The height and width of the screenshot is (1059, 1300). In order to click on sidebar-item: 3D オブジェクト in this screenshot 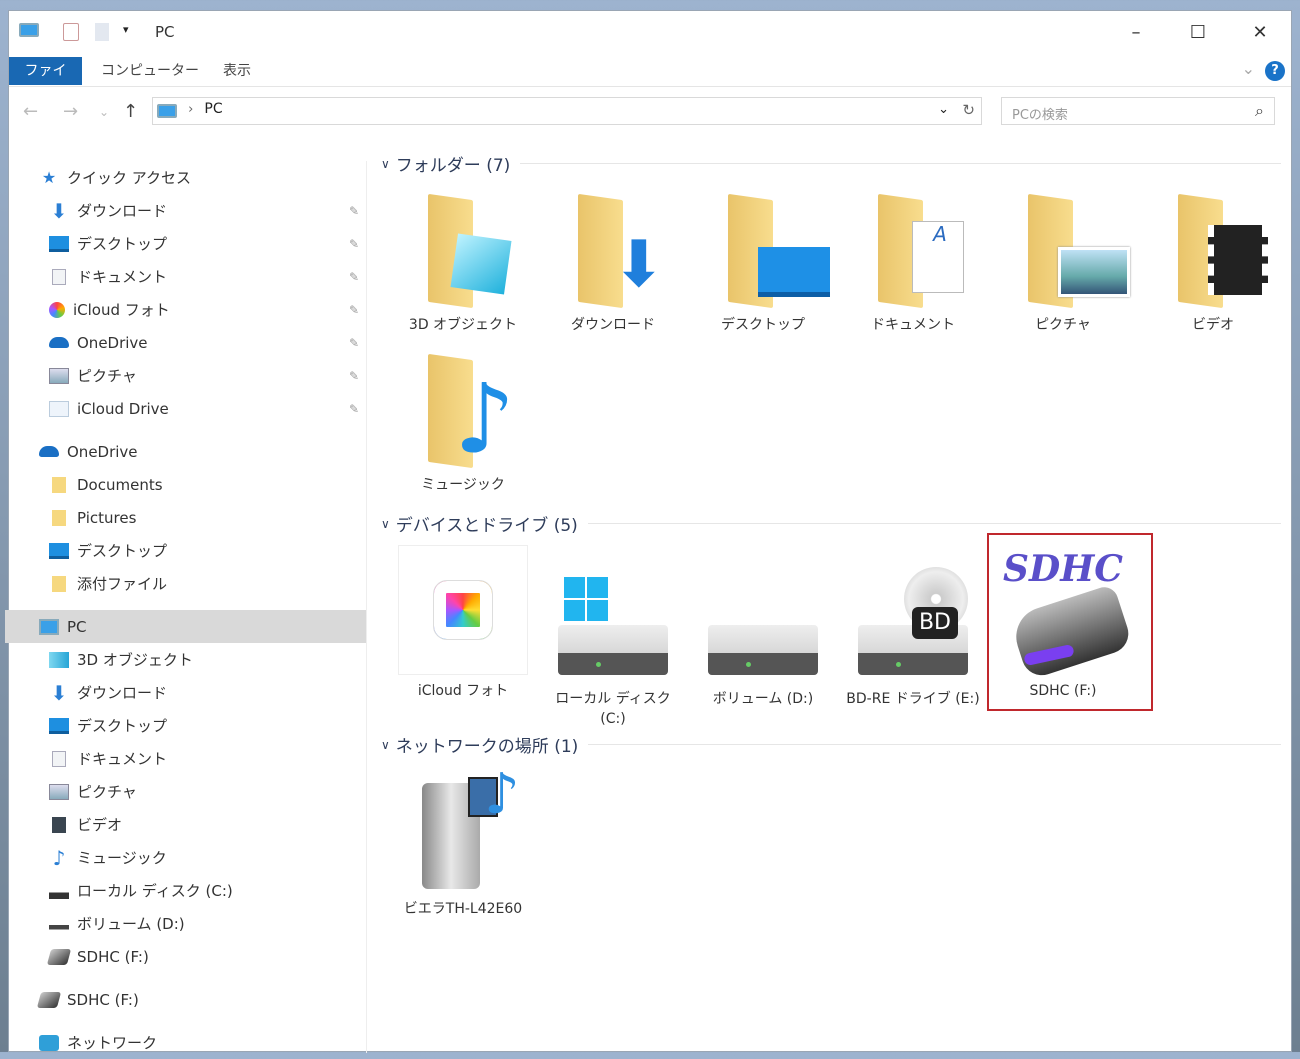, I will do `click(187, 659)`.